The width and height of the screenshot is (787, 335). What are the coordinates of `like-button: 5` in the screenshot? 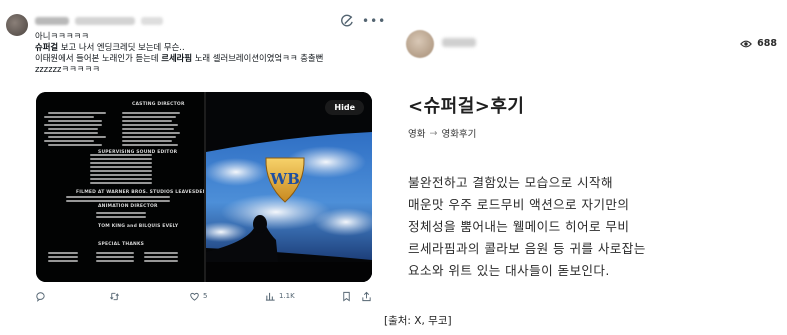 It's located at (198, 296).